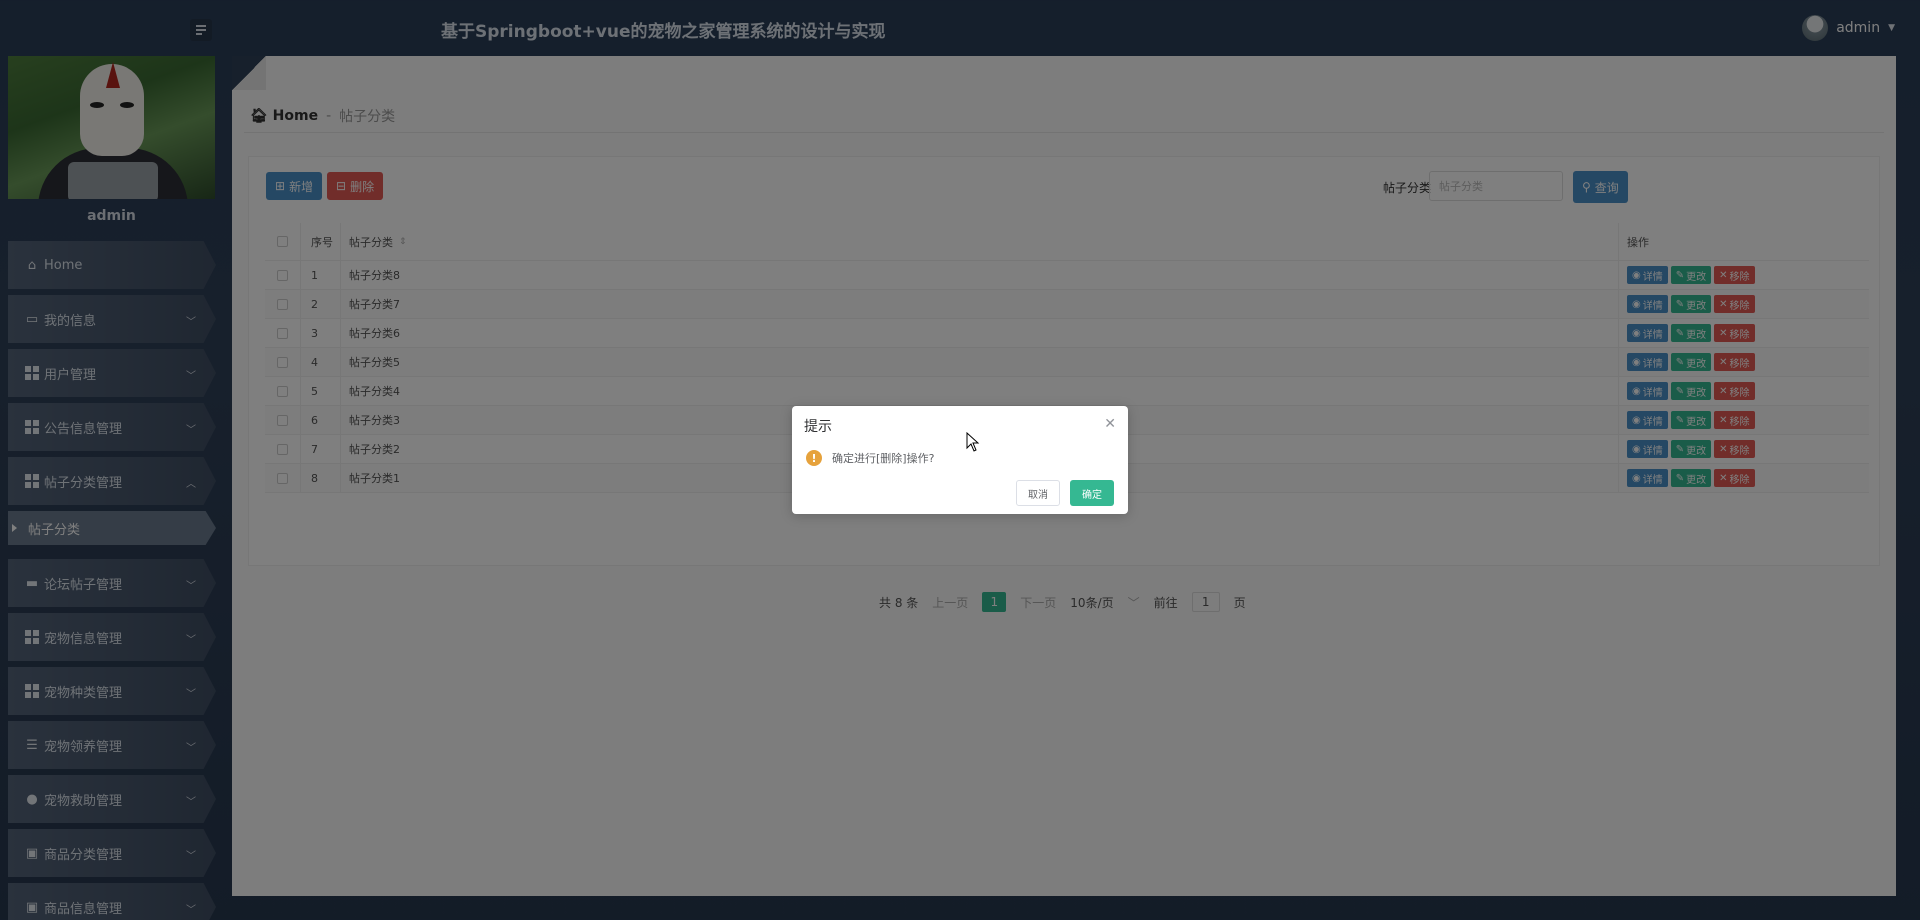  I want to click on warning-icon: !, so click(814, 458).